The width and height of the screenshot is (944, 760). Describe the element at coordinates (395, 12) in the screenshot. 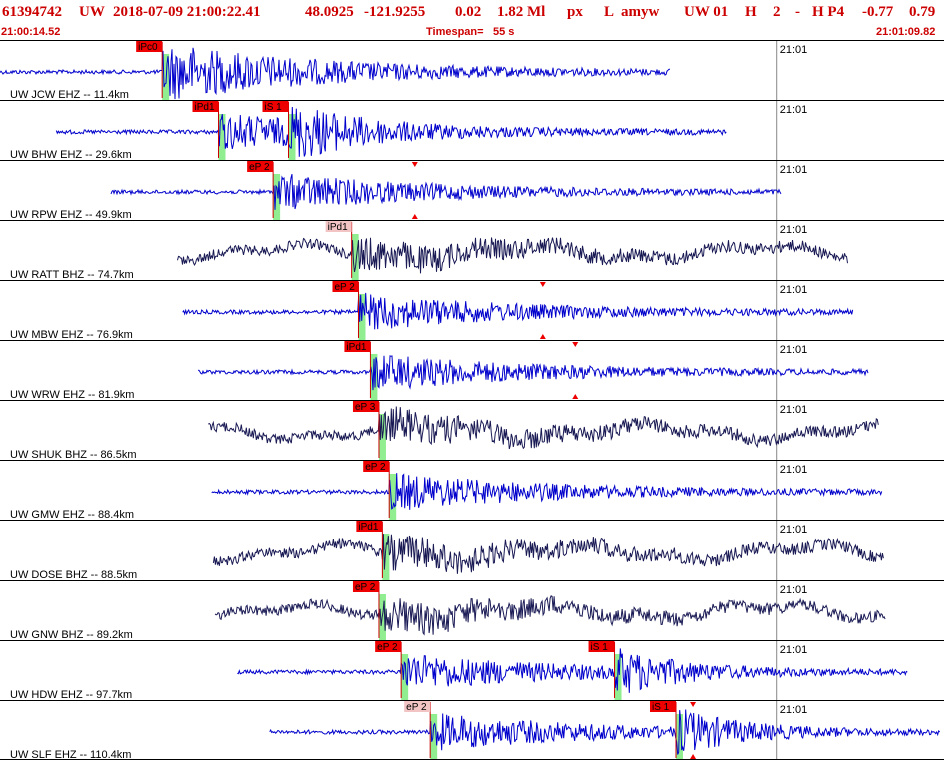

I see `longitude: -121.9255` at that location.